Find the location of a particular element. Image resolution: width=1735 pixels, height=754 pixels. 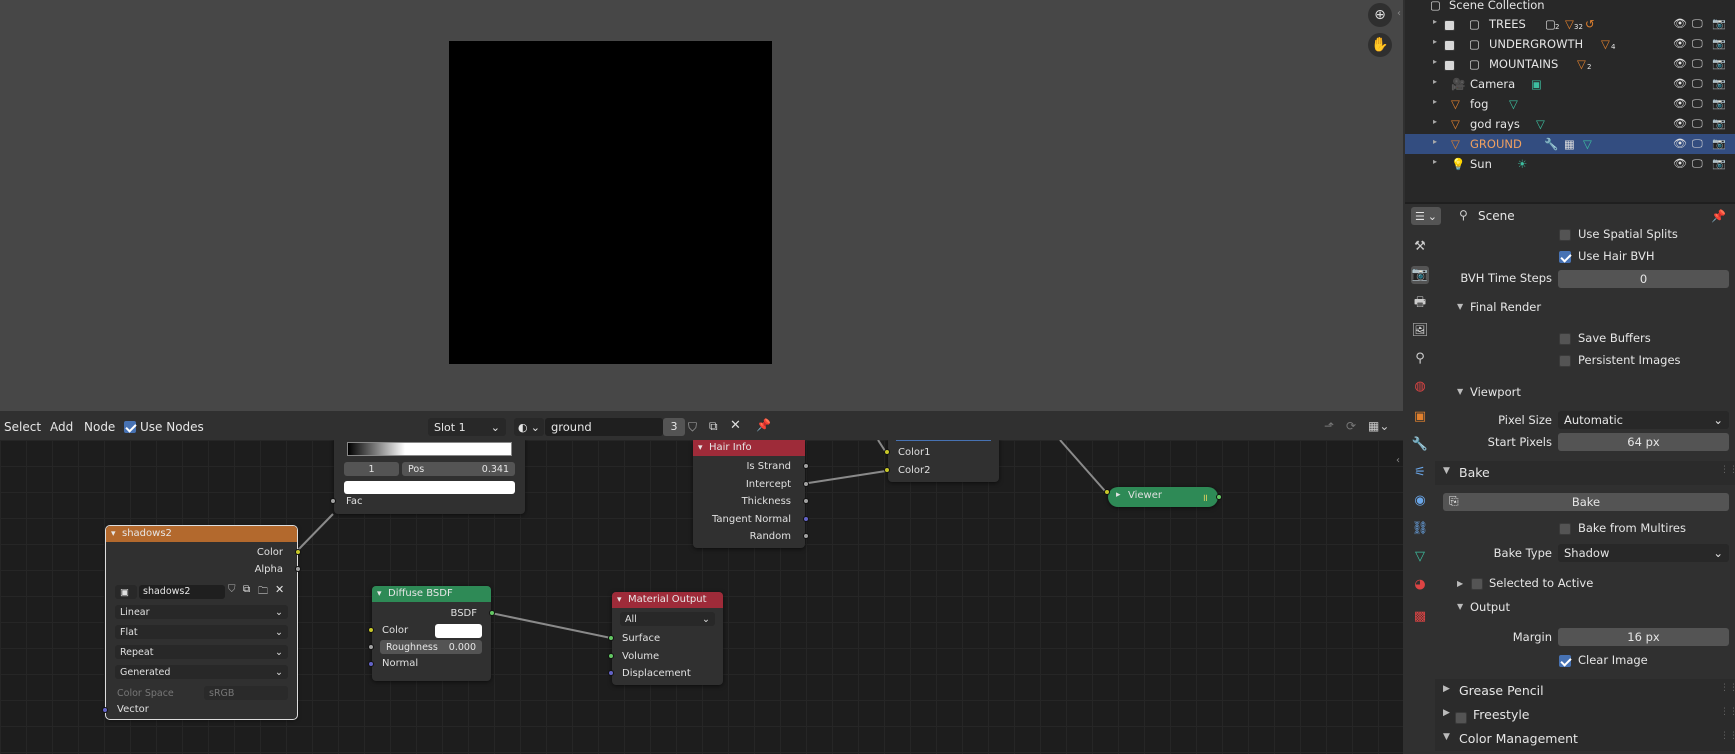

use-spatial-splits-checkbox is located at coordinates (1565, 234).